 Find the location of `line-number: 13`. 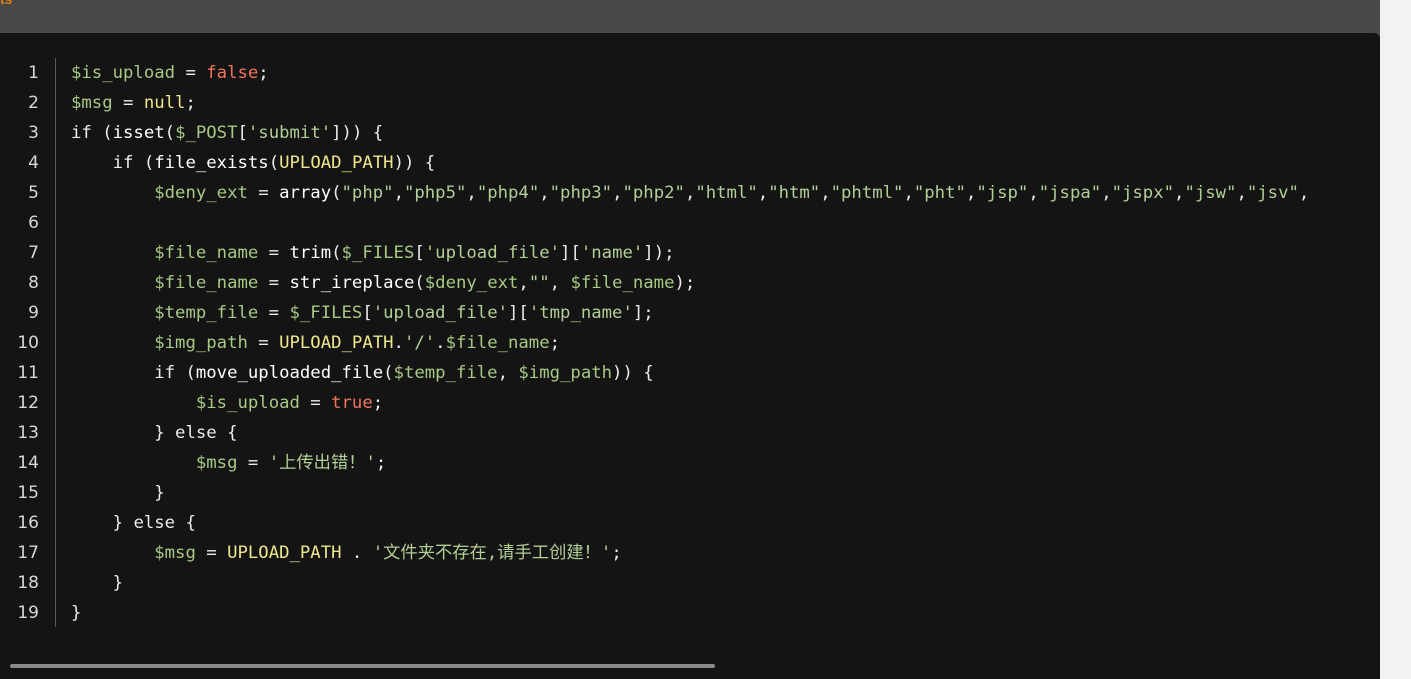

line-number: 13 is located at coordinates (28, 433).